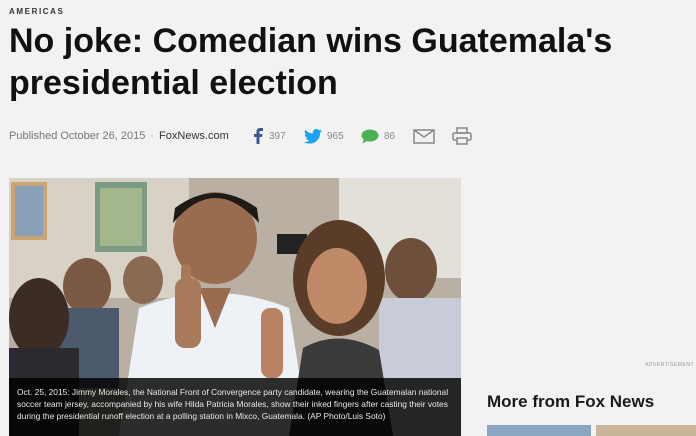 This screenshot has height=436, width=696. What do you see at coordinates (313, 136) in the screenshot?
I see `twitter-icon` at bounding box center [313, 136].